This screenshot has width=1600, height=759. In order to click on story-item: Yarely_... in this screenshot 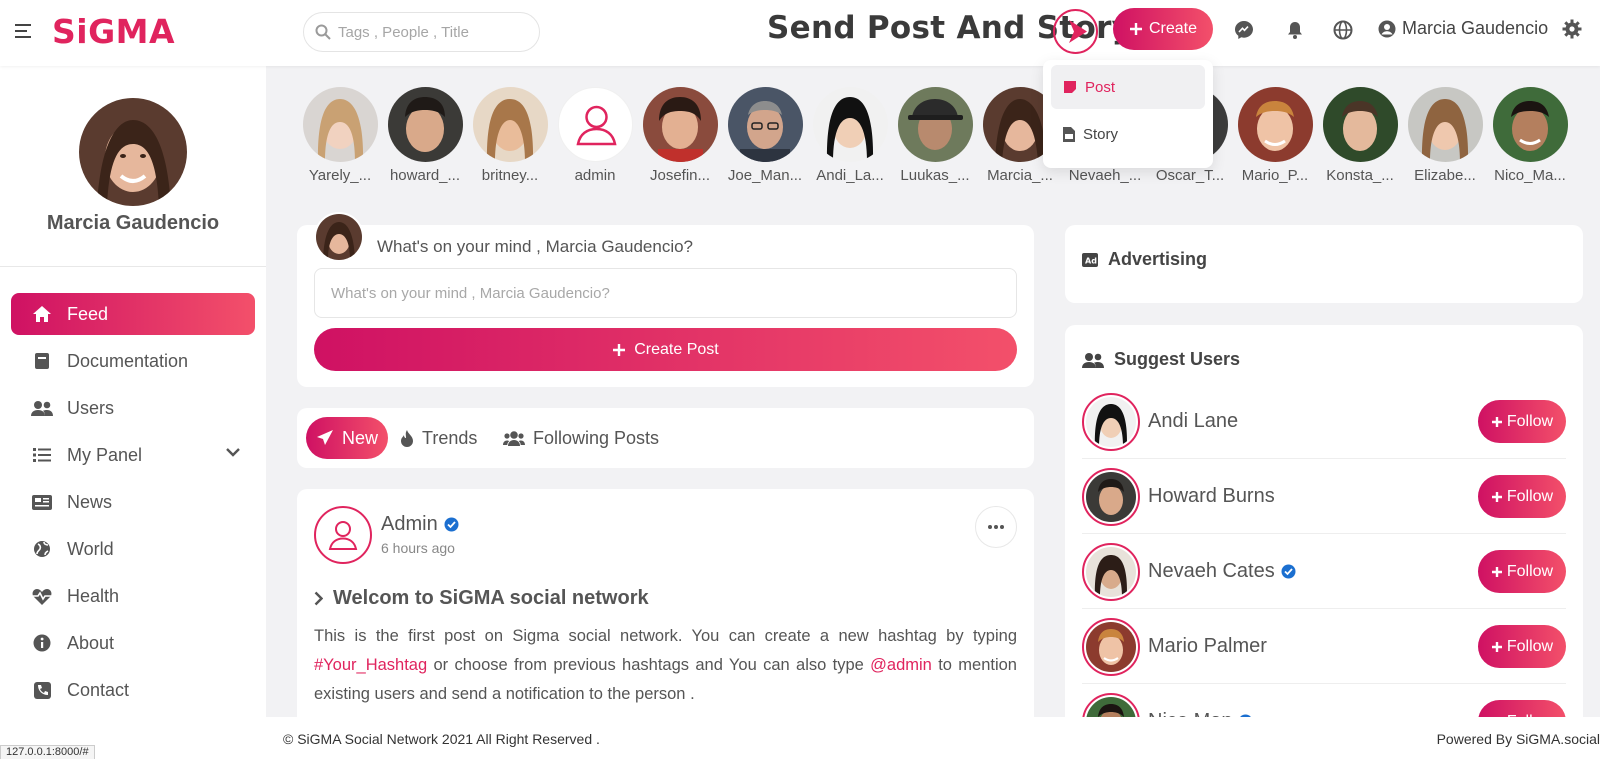, I will do `click(340, 135)`.